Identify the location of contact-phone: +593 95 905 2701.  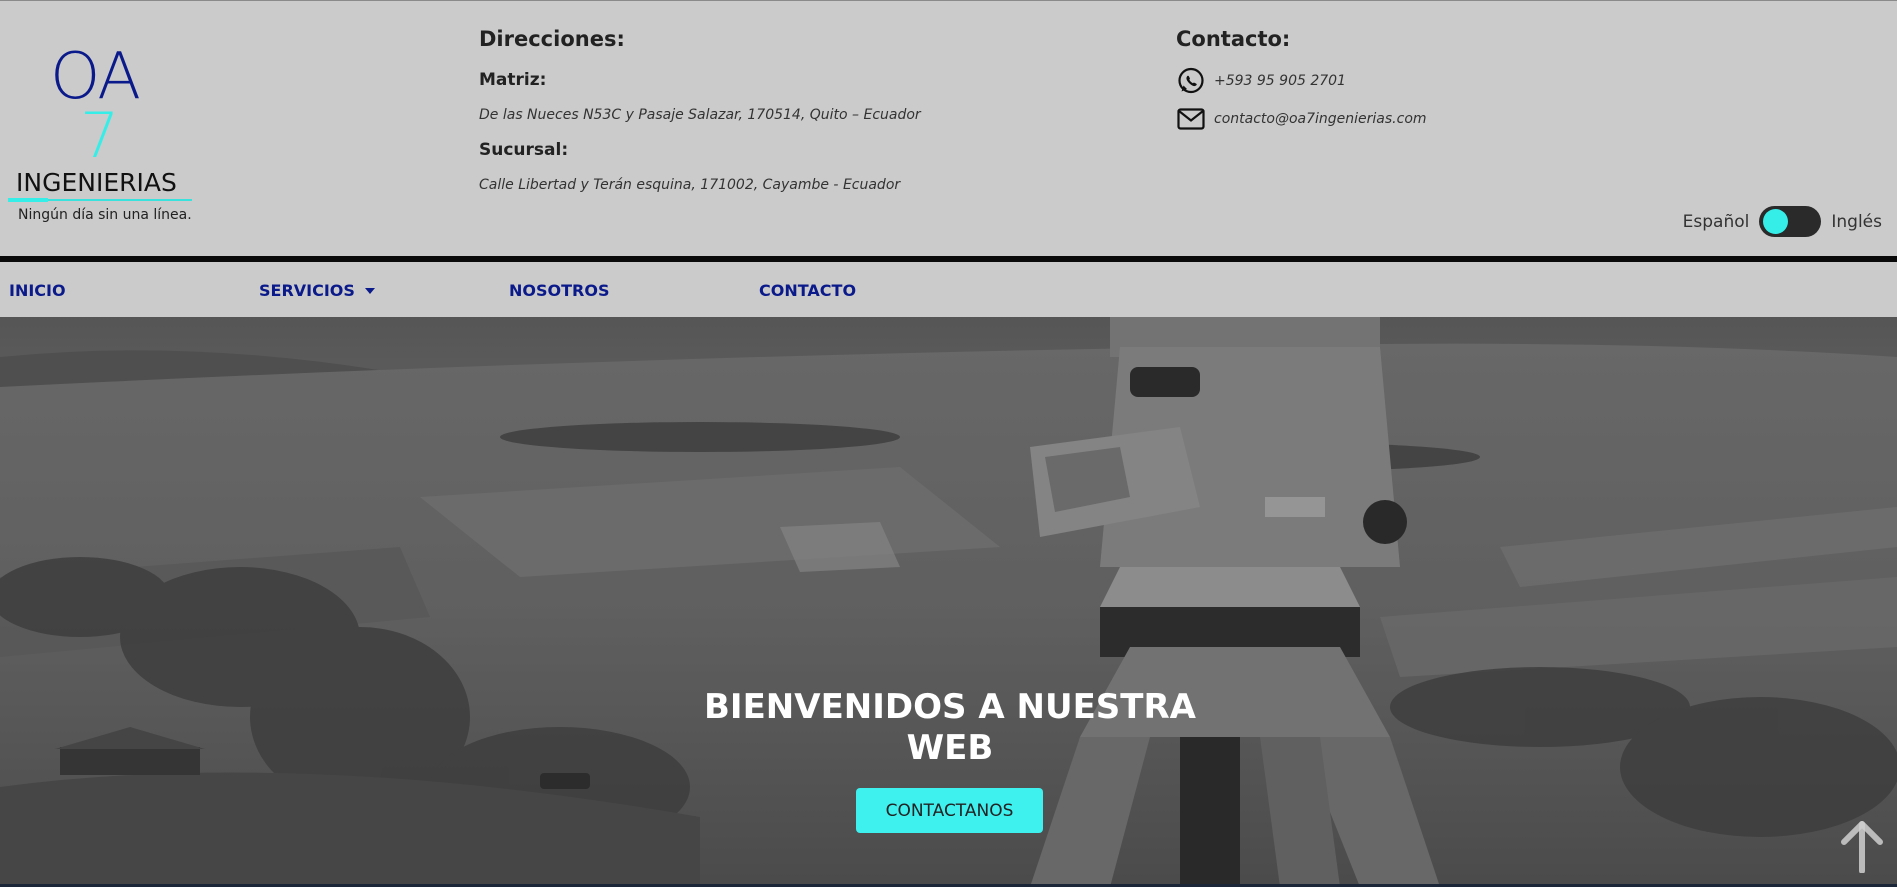
(1280, 81).